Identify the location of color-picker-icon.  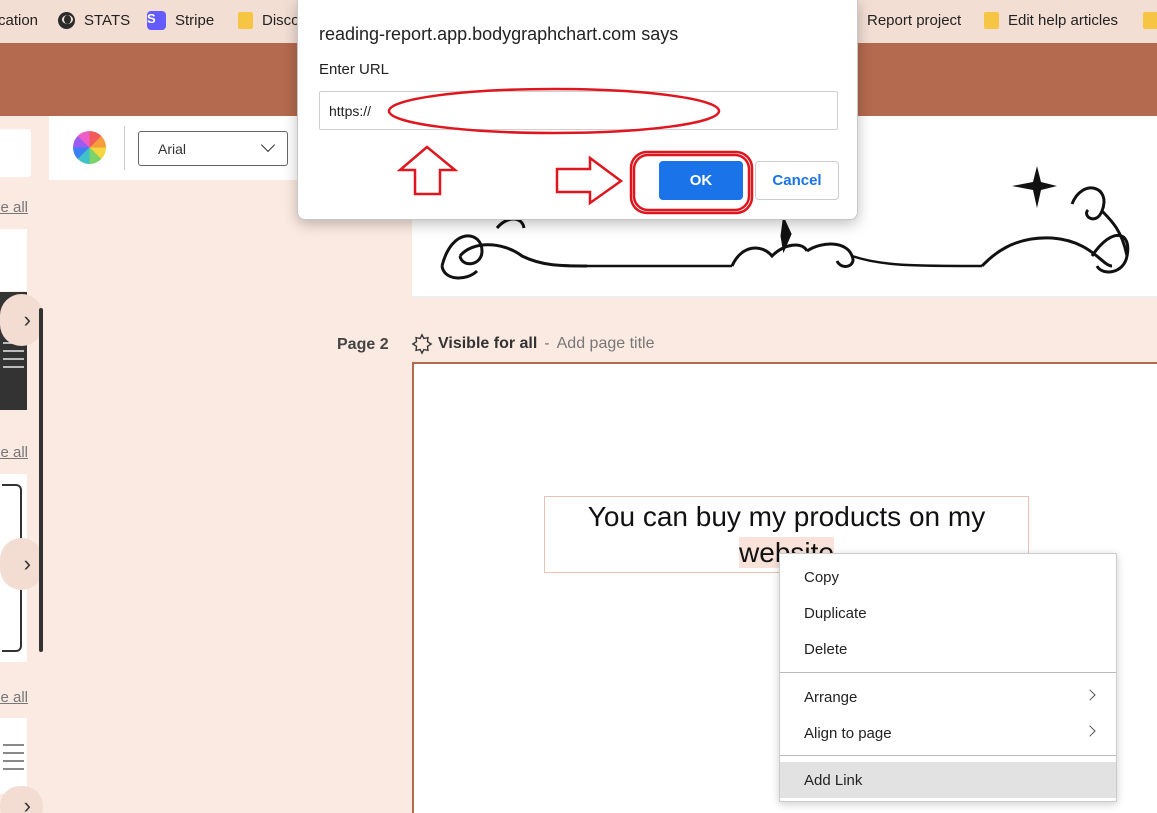
(89, 147).